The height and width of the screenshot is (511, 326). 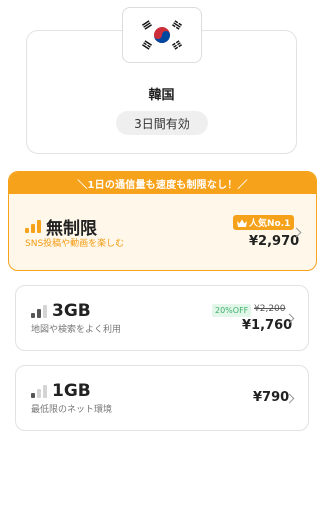 I want to click on popular-badge-label: 人気No.1, so click(x=270, y=224).